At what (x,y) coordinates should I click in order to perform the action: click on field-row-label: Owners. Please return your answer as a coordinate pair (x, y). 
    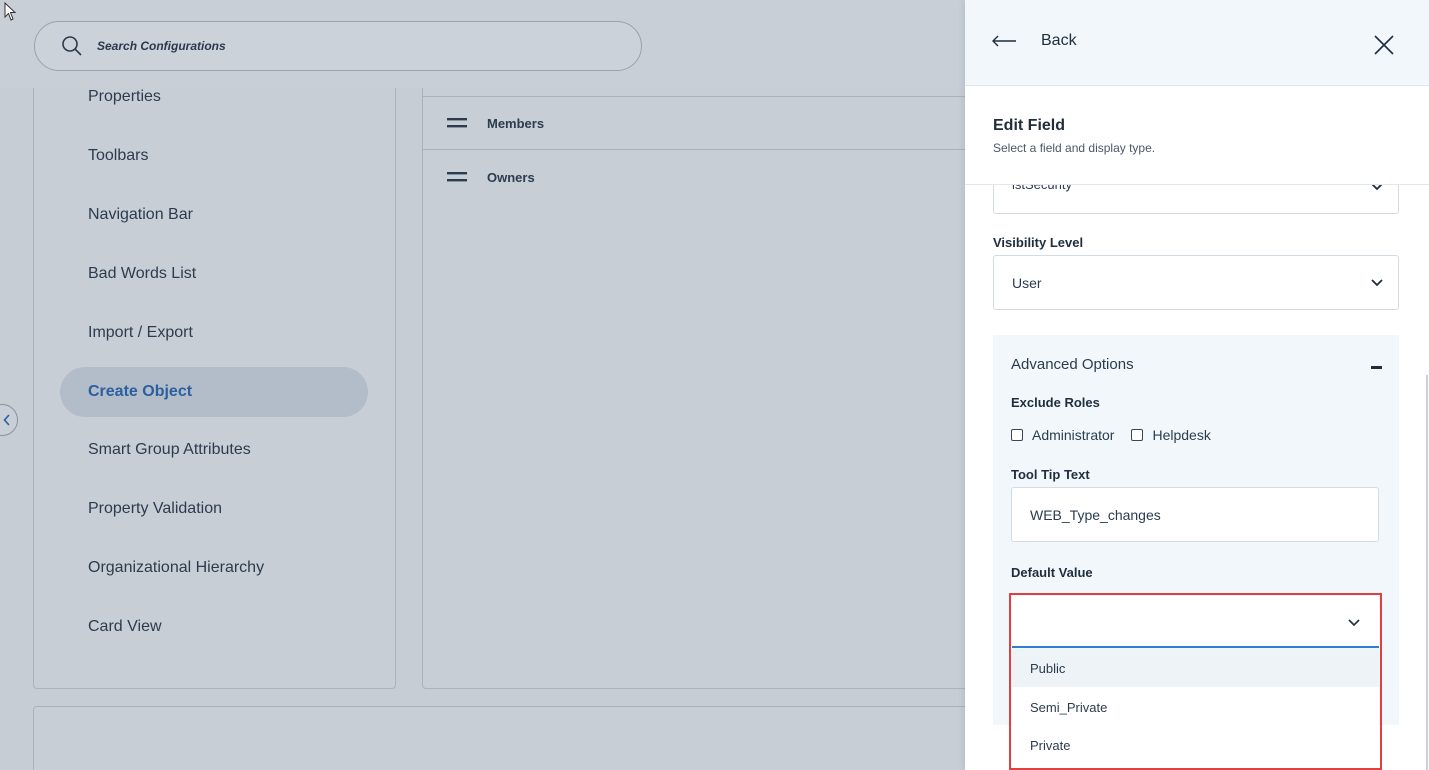
    Looking at the image, I should click on (511, 177).